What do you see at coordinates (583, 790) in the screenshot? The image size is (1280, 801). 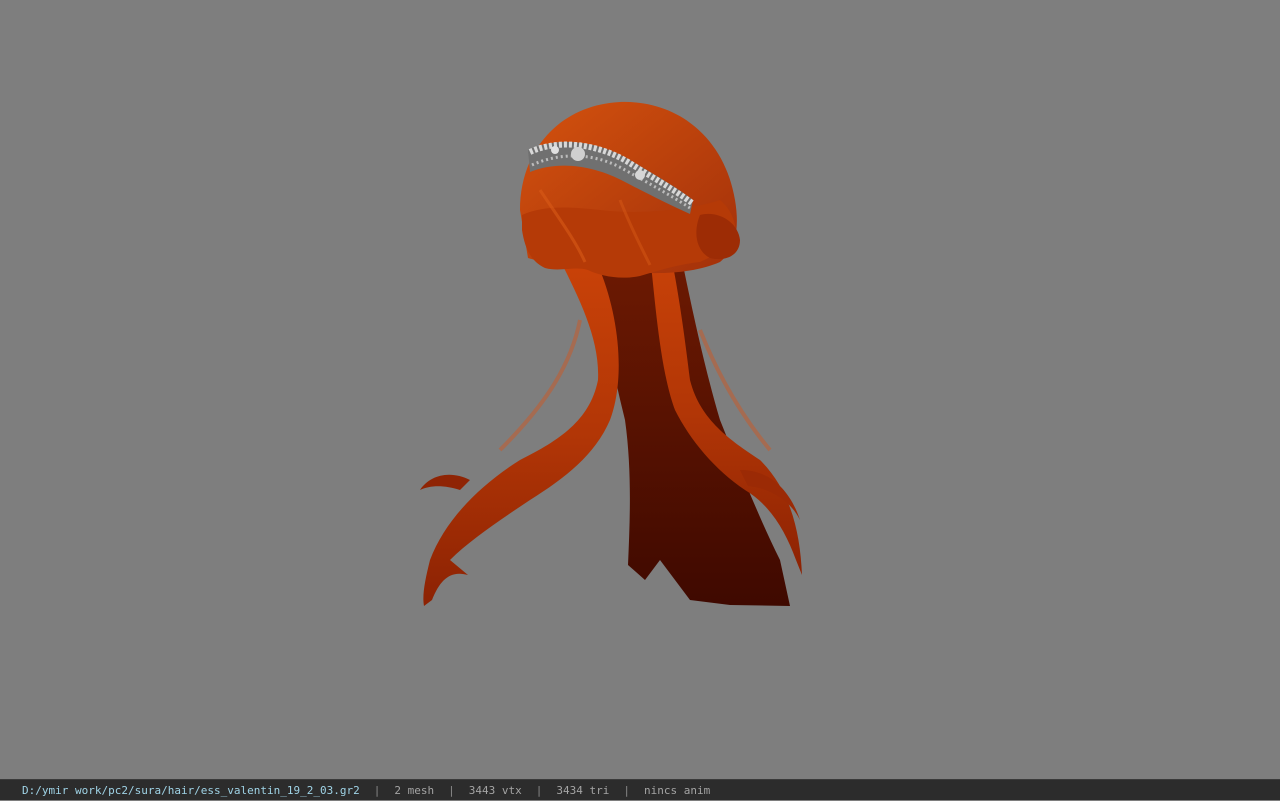 I see `triangle-count: 3434 tri` at bounding box center [583, 790].